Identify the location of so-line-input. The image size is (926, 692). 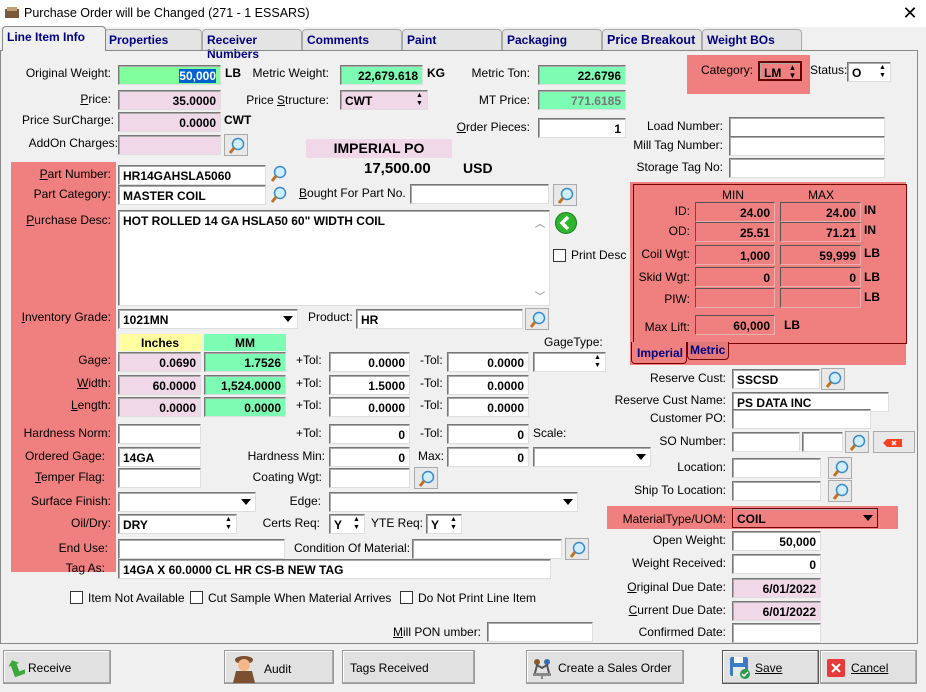
(822, 442).